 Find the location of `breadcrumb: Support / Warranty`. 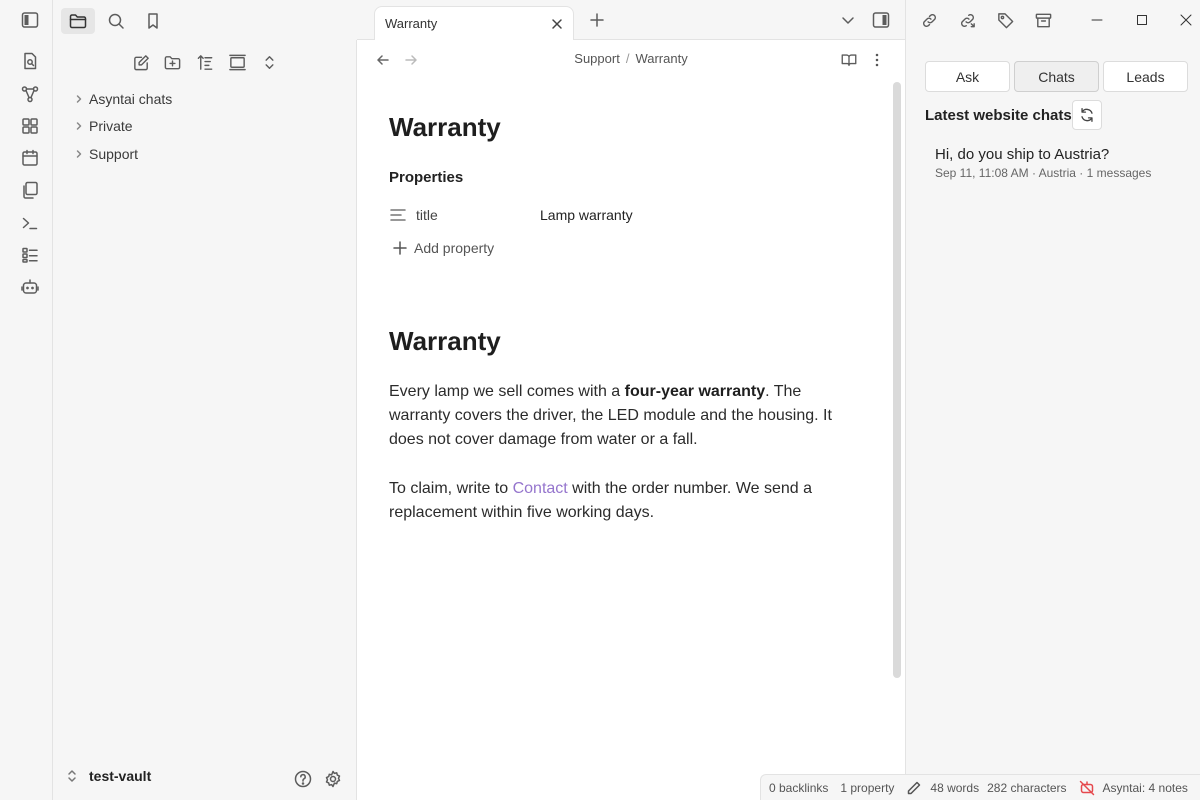

breadcrumb: Support / Warranty is located at coordinates (631, 58).